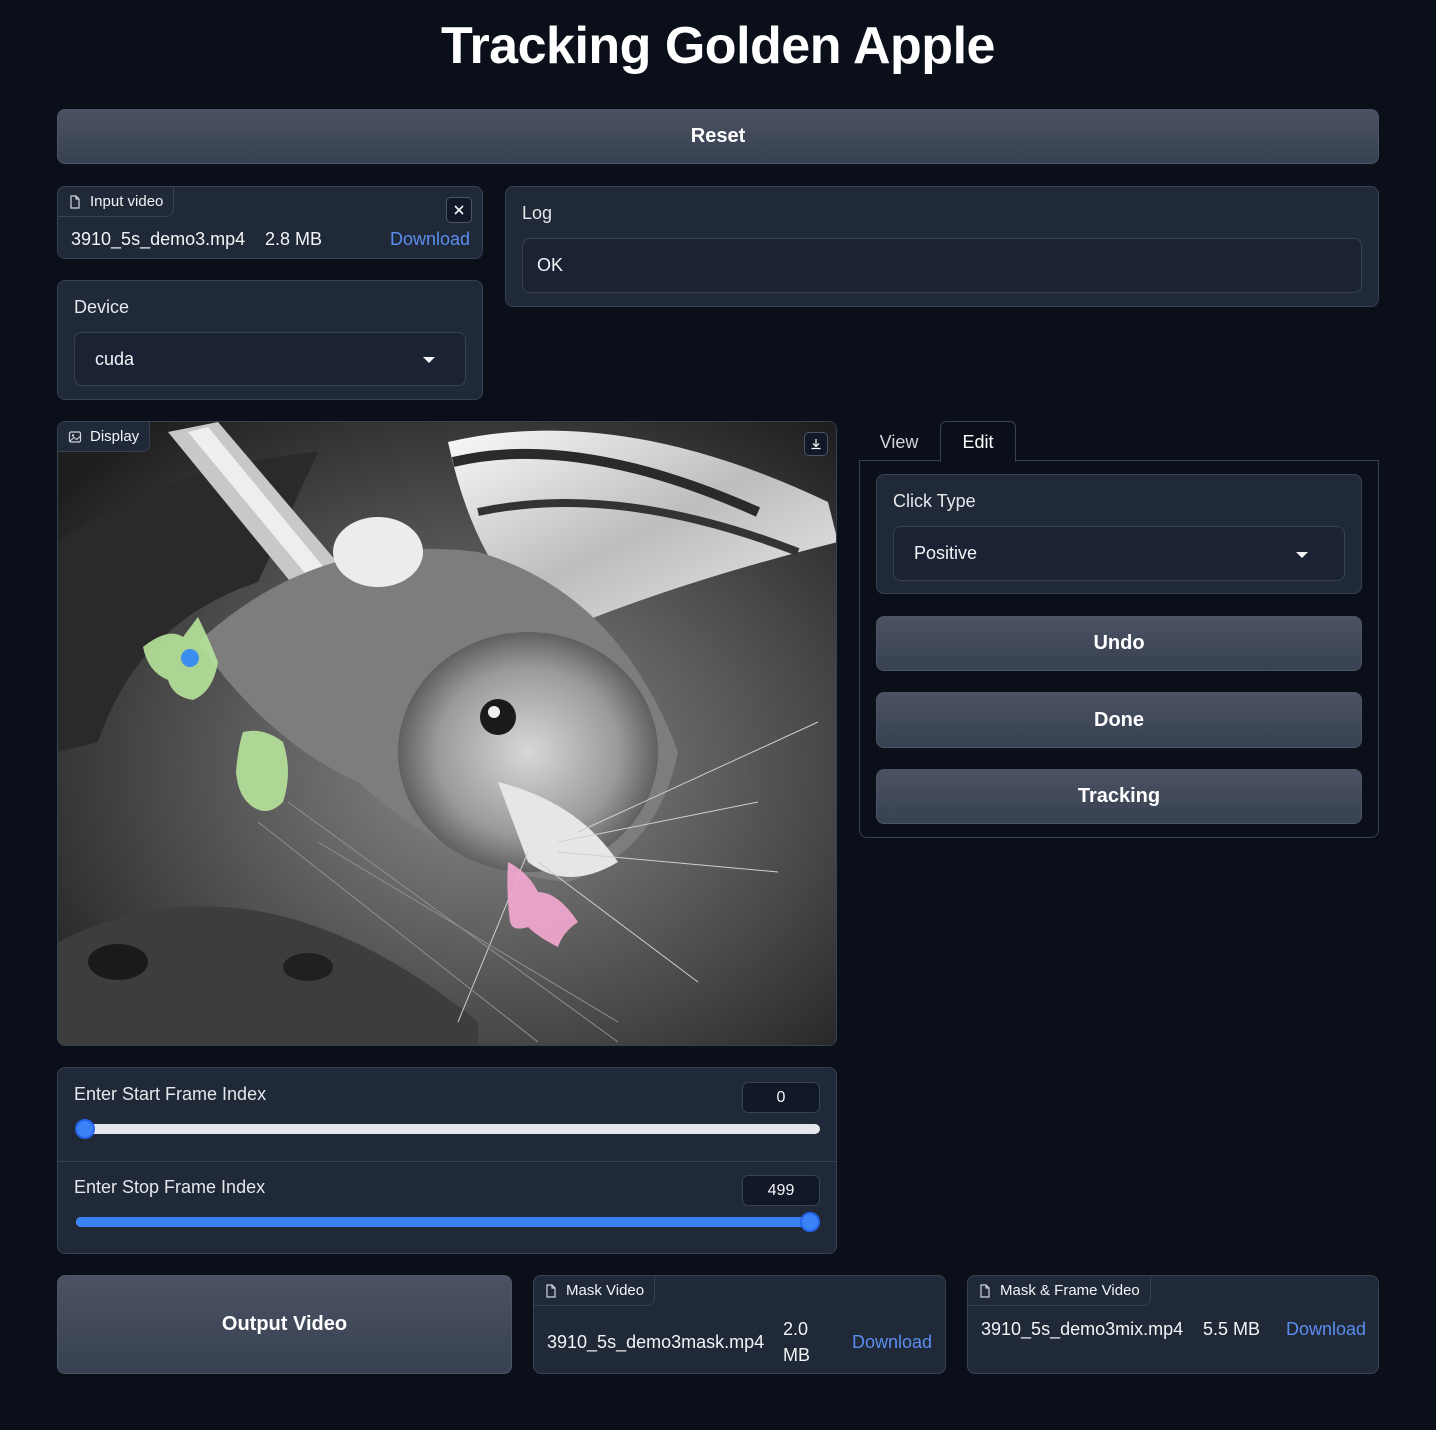 This screenshot has height=1430, width=1436. I want to click on log-label: Log, so click(537, 213).